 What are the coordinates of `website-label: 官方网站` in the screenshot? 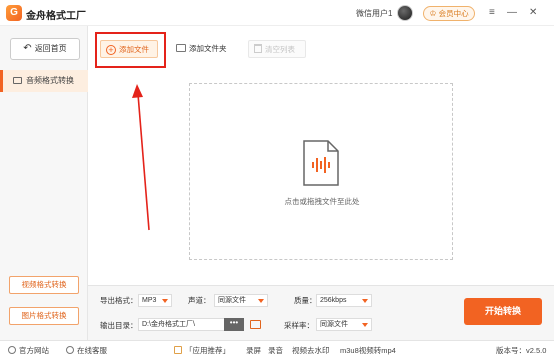 It's located at (34, 350).